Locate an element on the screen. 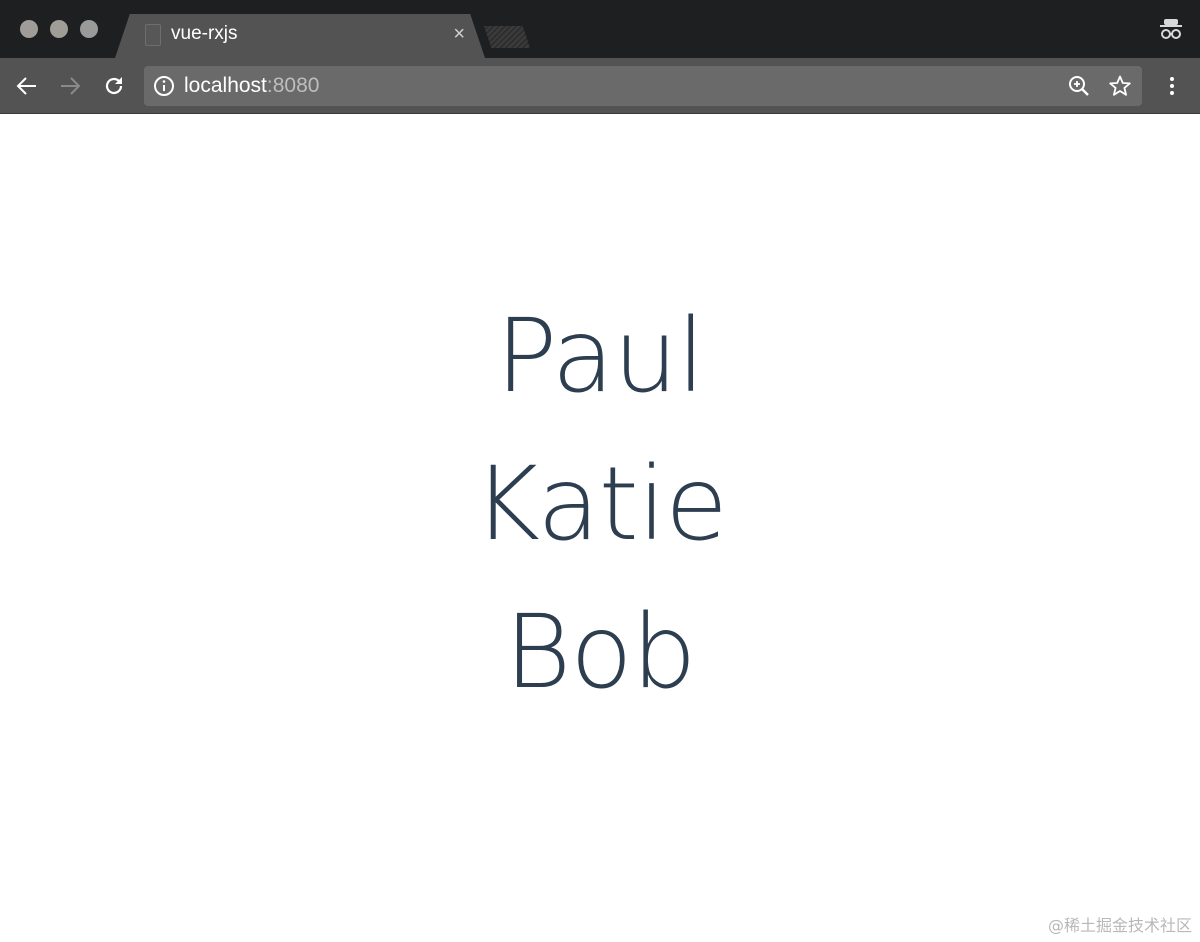 Image resolution: width=1200 pixels, height=942 pixels. arrow-left-icon is located at coordinates (26, 86).